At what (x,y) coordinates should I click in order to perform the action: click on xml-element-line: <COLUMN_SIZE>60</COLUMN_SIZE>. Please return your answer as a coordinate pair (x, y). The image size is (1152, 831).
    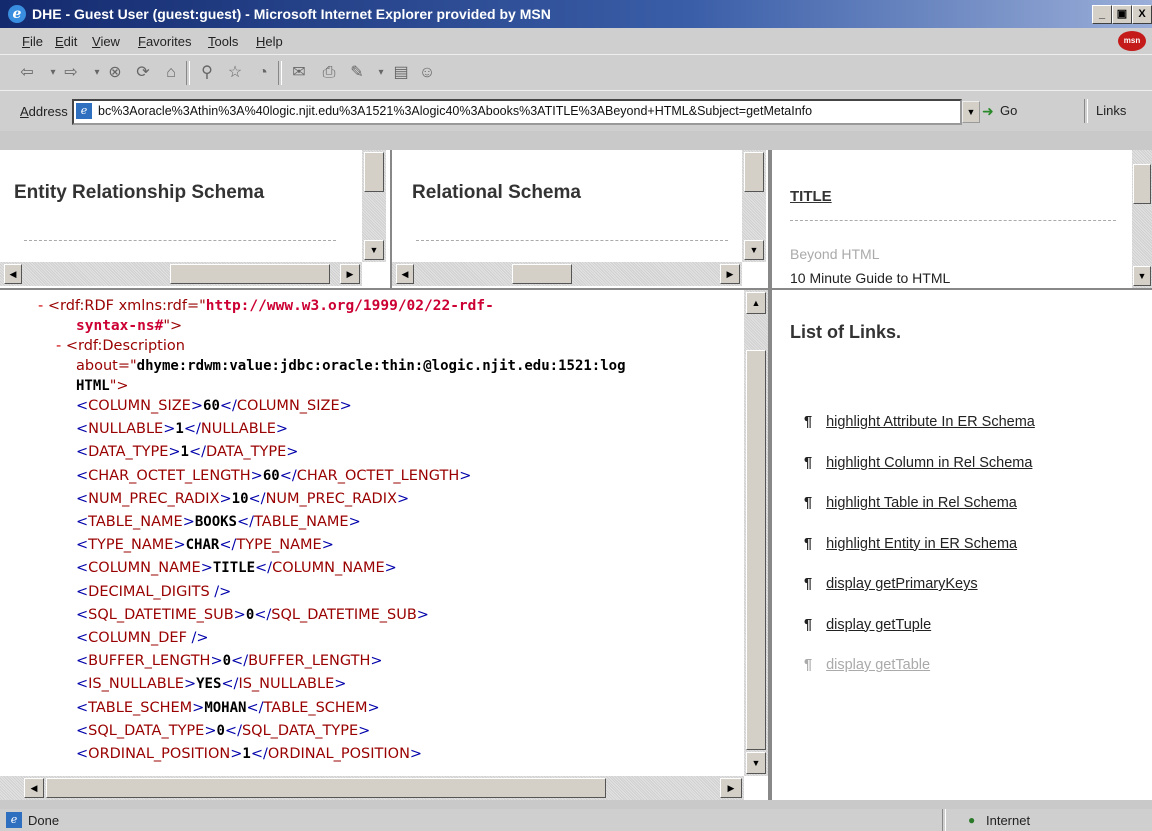
    Looking at the image, I should click on (214, 406).